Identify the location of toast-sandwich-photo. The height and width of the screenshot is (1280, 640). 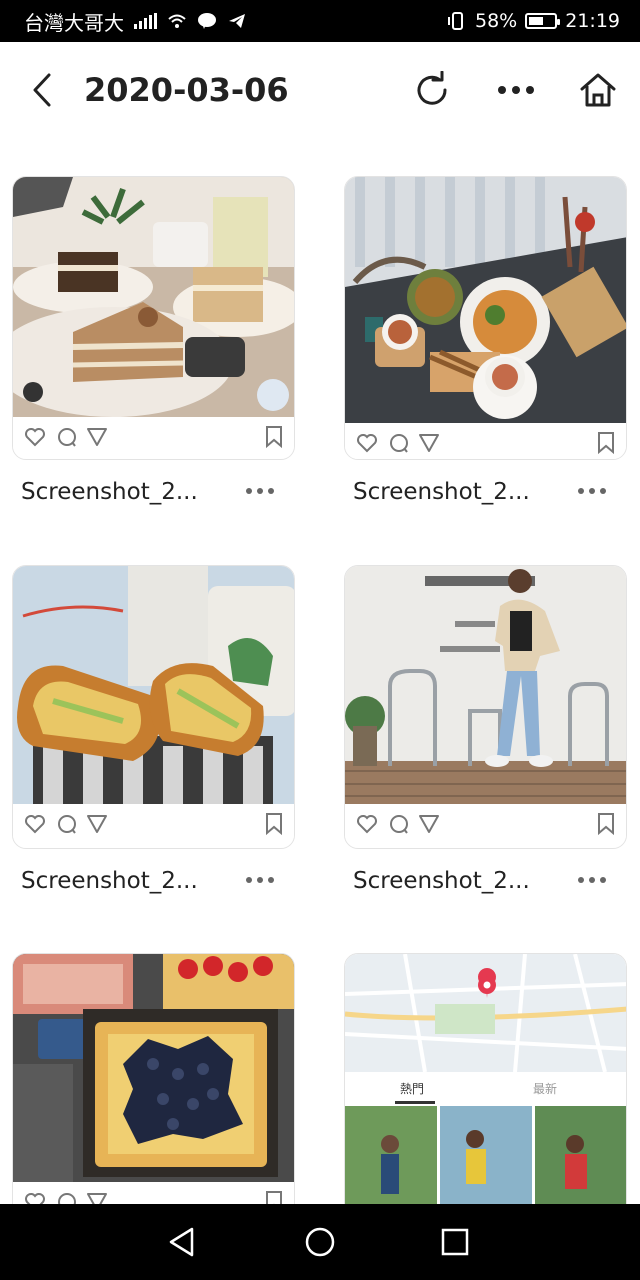
(153, 685).